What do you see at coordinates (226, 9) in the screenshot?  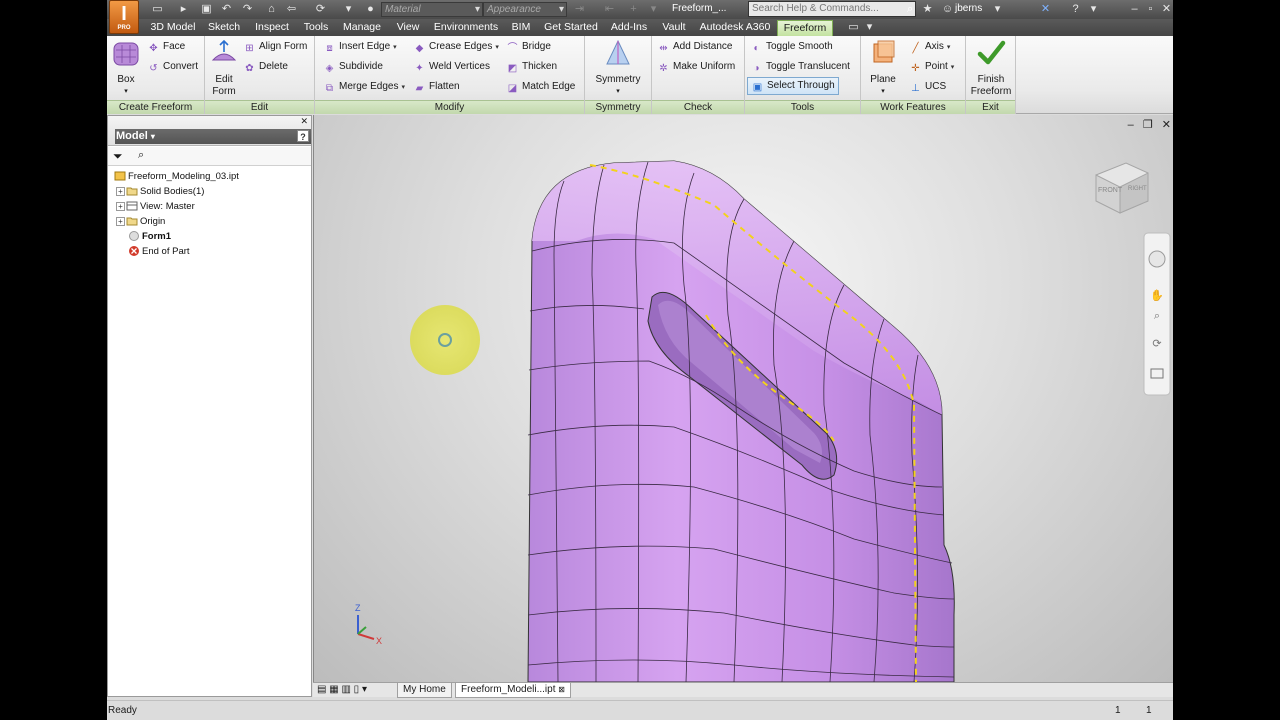 I see `undo-icon: ↶` at bounding box center [226, 9].